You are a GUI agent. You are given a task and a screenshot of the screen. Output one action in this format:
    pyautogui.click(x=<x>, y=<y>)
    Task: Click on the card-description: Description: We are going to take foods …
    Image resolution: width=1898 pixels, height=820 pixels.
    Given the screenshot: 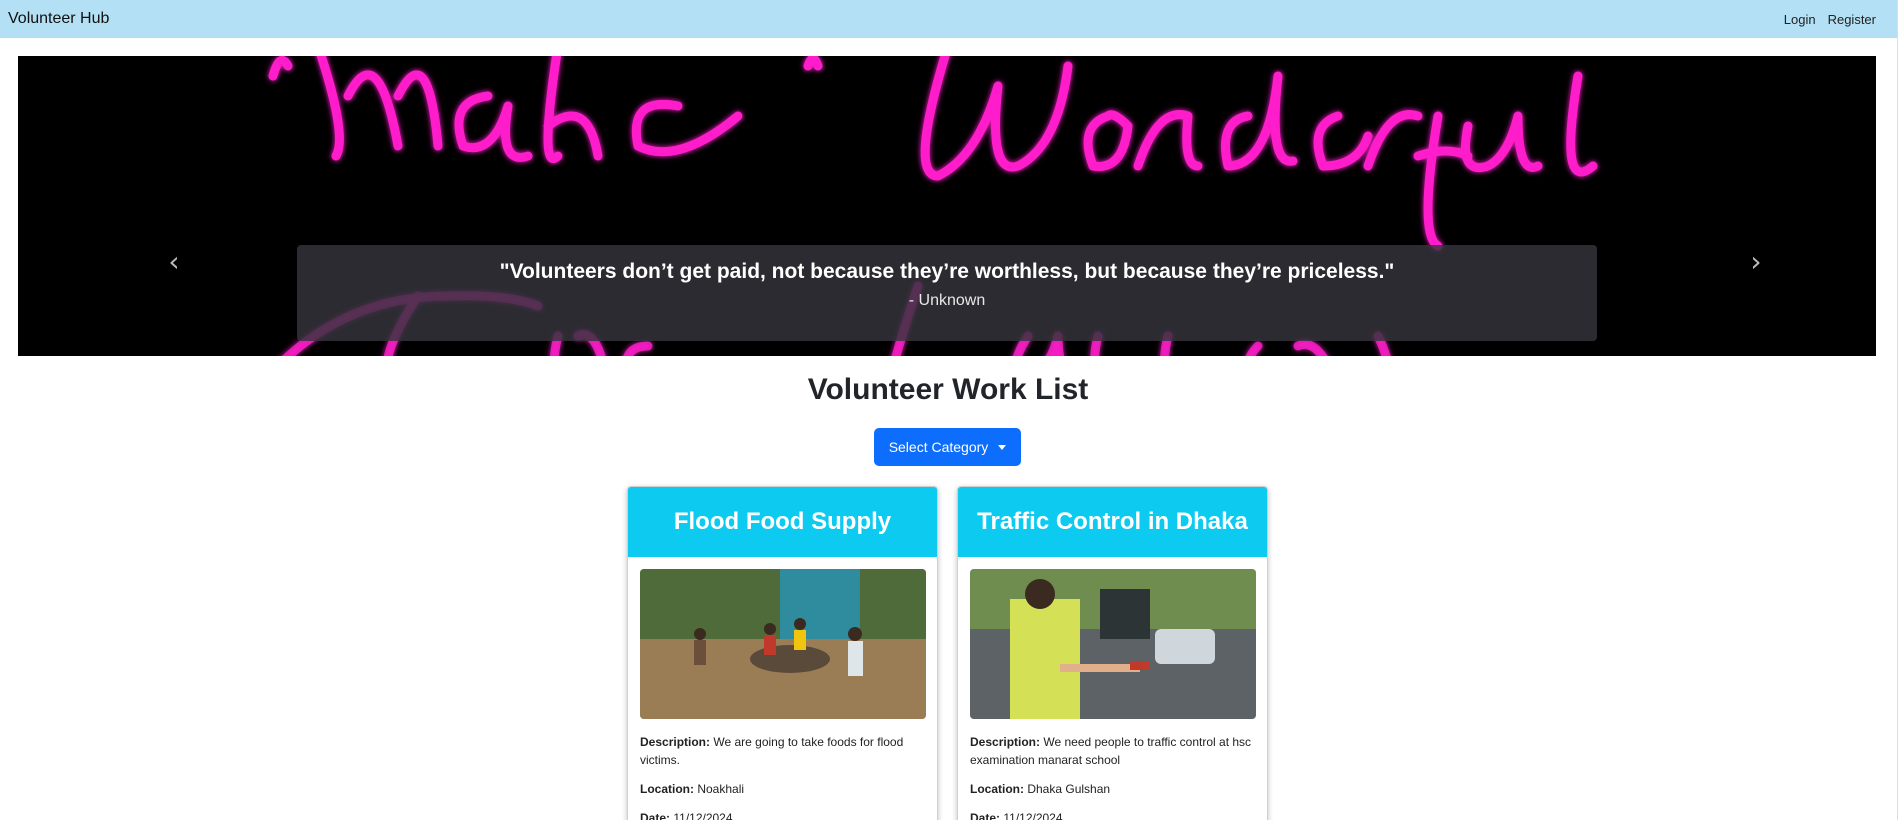 What is the action you would take?
    pyautogui.click(x=784, y=751)
    